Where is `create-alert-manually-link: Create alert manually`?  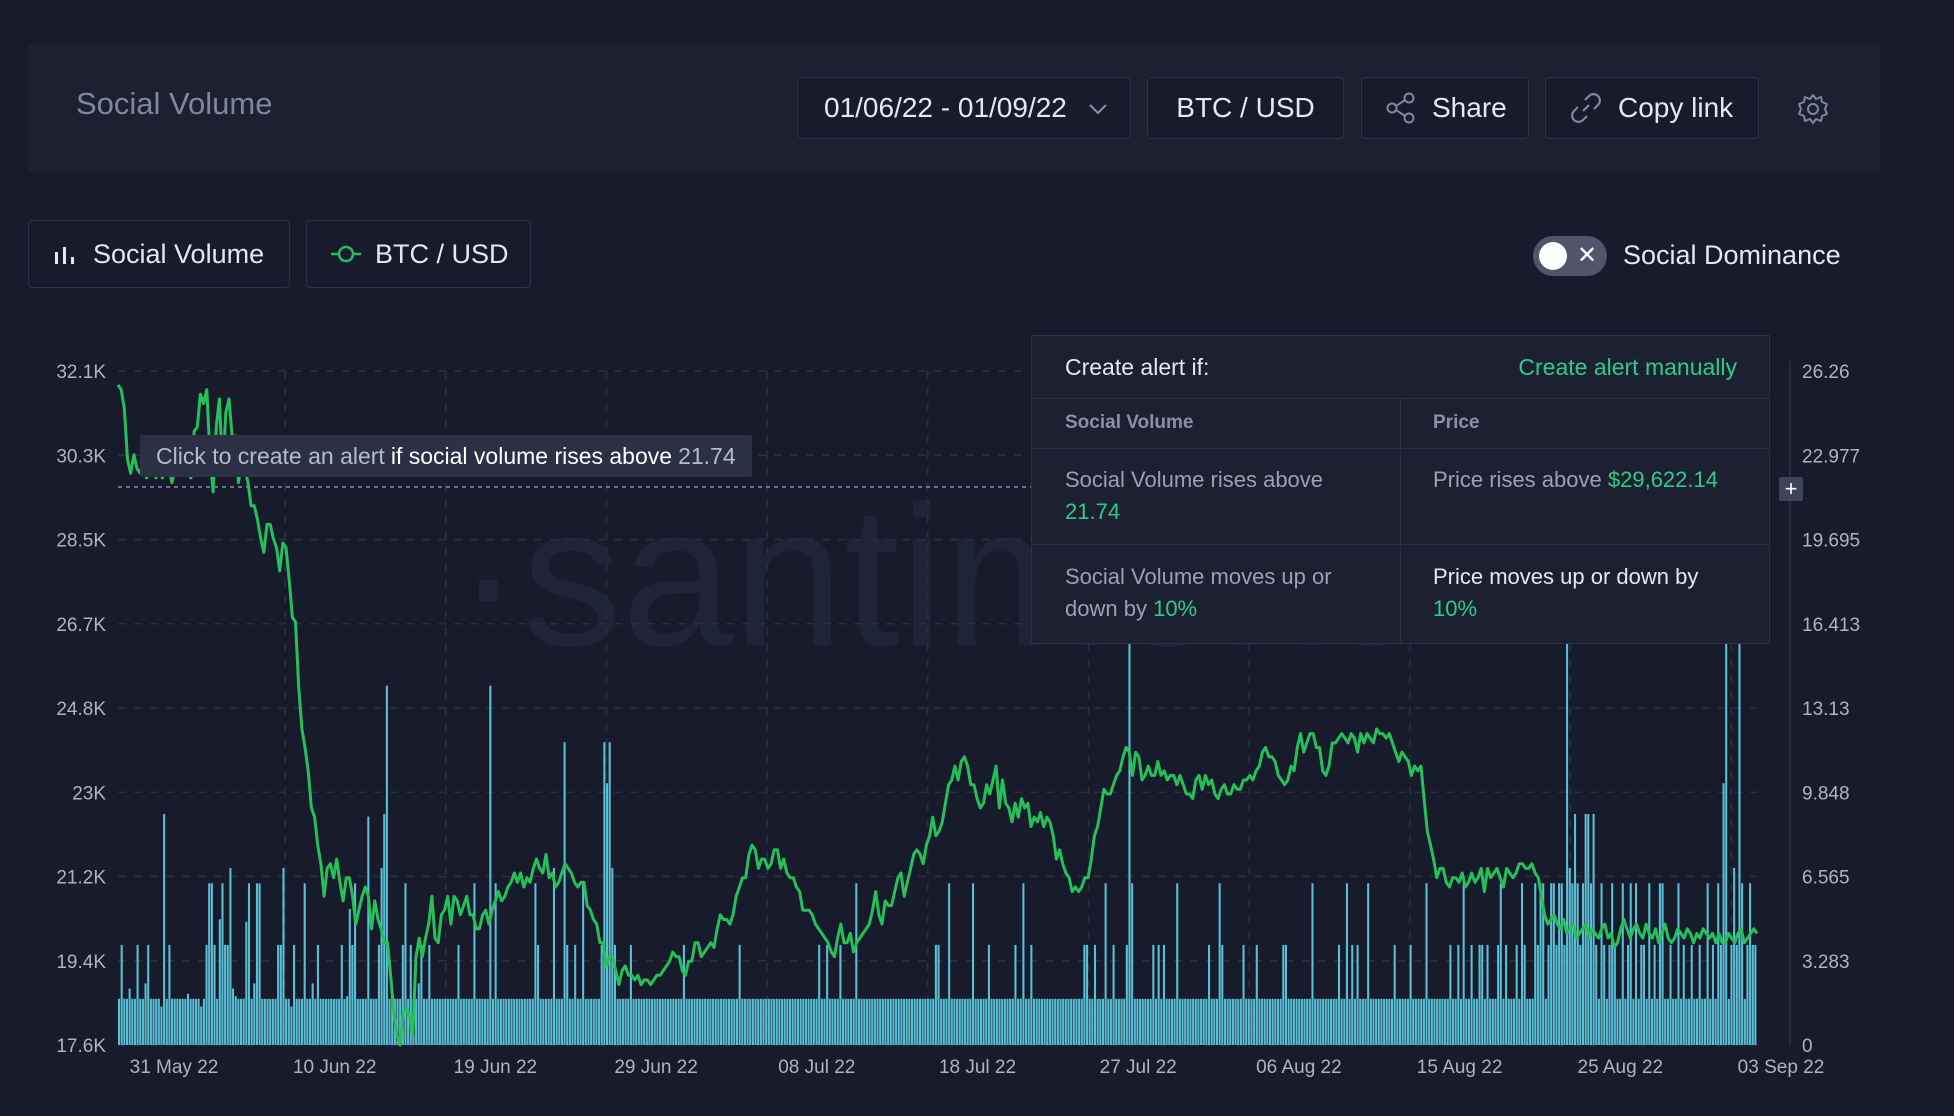
create-alert-manually-link: Create alert manually is located at coordinates (1627, 367).